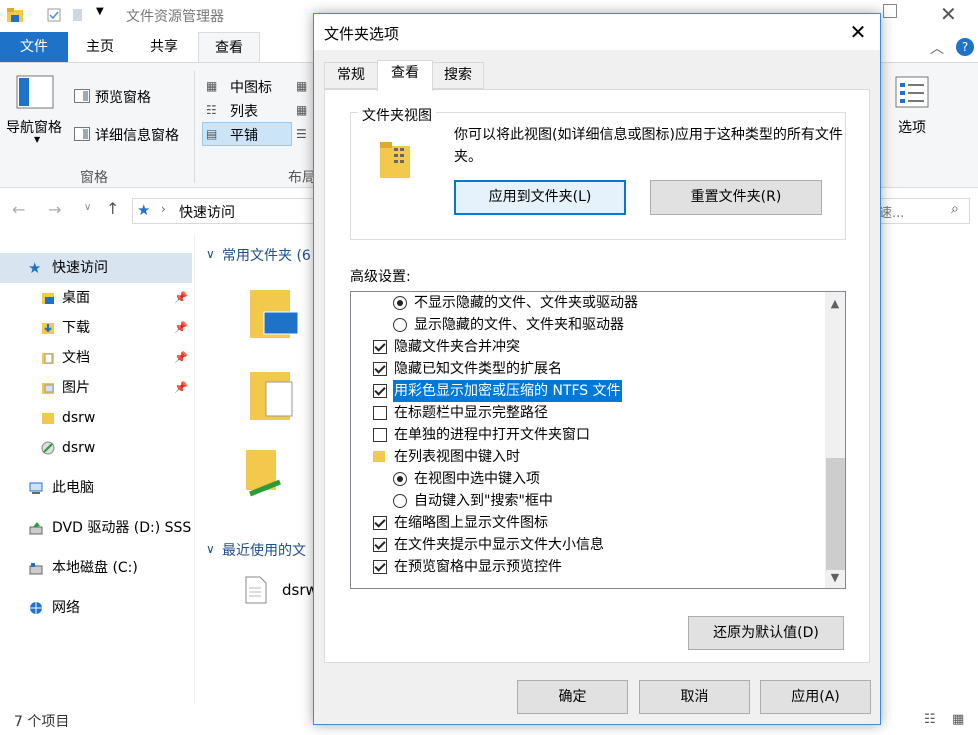  I want to click on close-window-icon: ✕, so click(948, 14).